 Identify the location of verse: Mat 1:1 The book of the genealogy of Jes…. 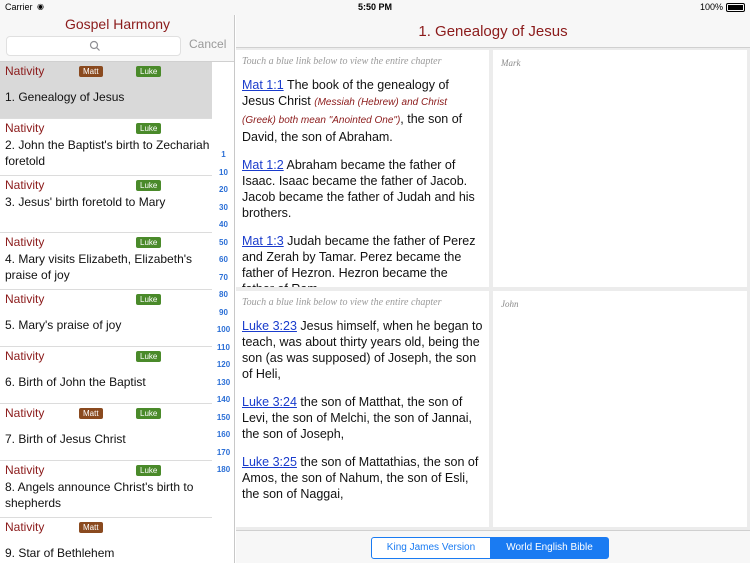
(362, 111).